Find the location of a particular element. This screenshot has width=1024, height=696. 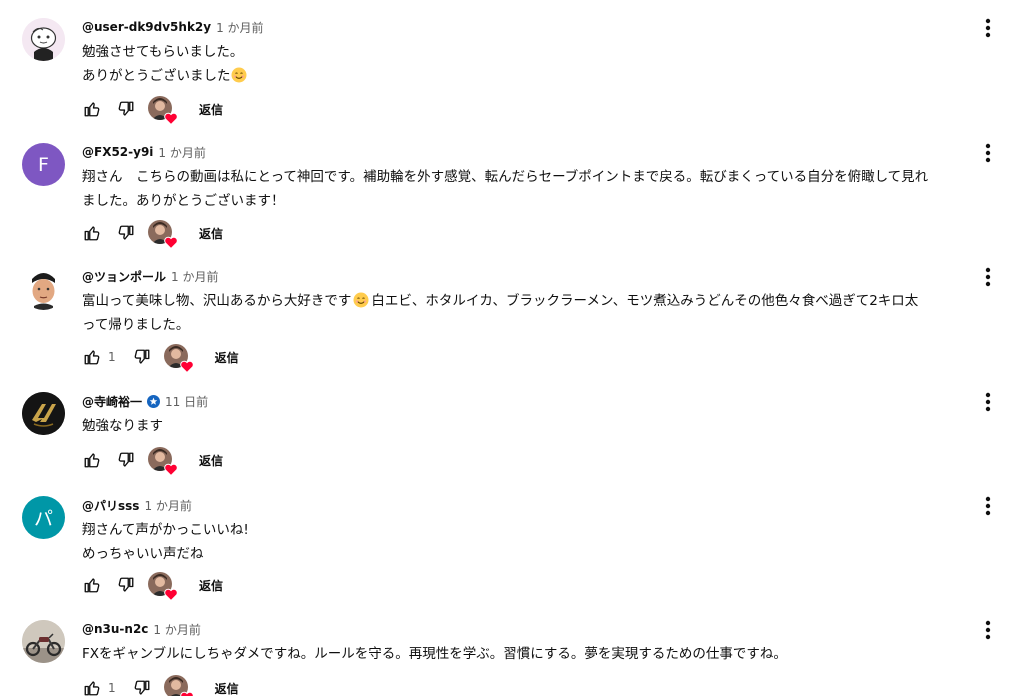

comment-line: ありがとうございました is located at coordinates (547, 76).